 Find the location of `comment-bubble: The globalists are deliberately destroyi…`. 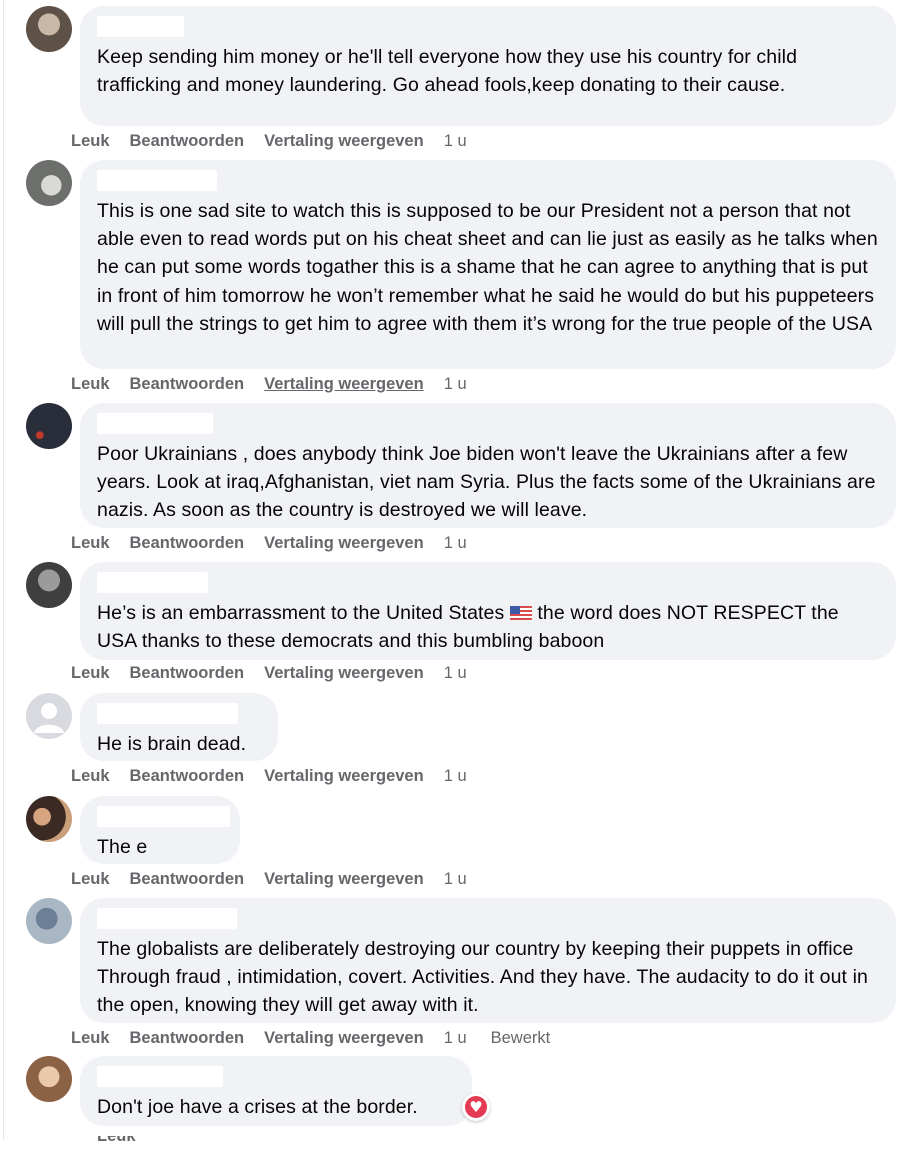

comment-bubble: The globalists are deliberately destroyi… is located at coordinates (488, 960).